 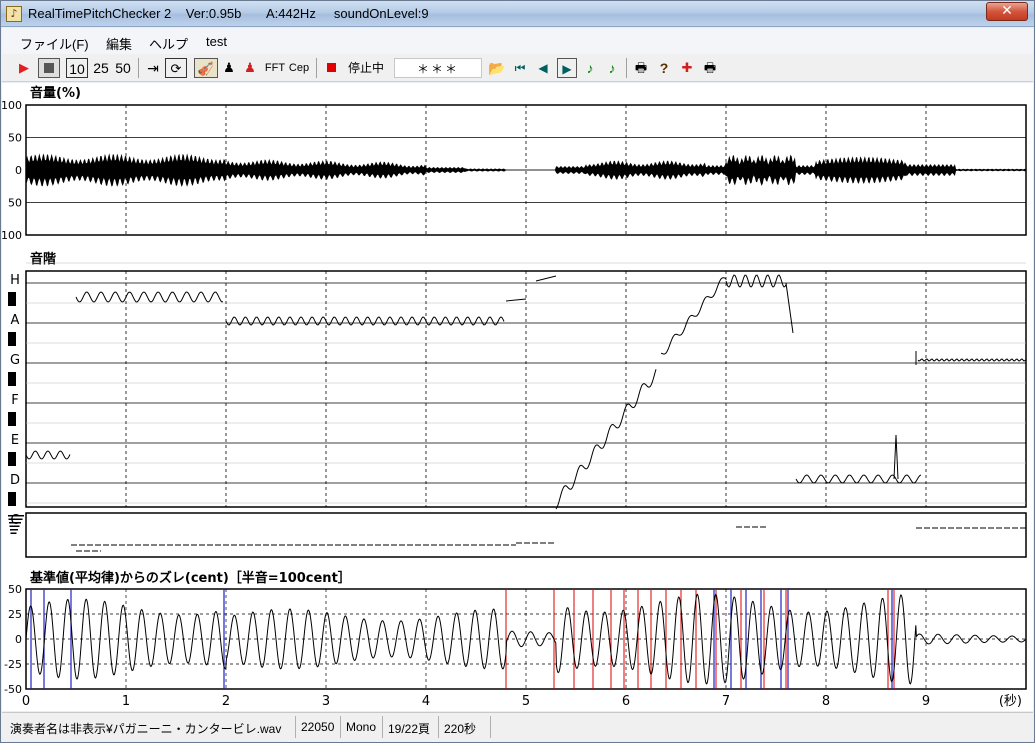 I want to click on violin-icon: 🎻, so click(x=206, y=68).